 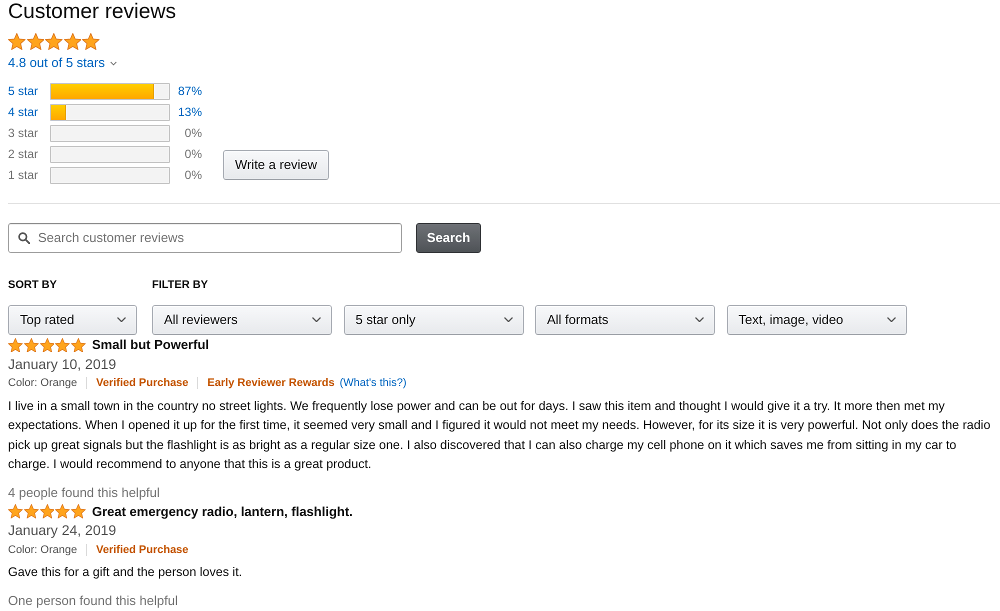 What do you see at coordinates (276, 165) in the screenshot?
I see `write-review-button: Write a review` at bounding box center [276, 165].